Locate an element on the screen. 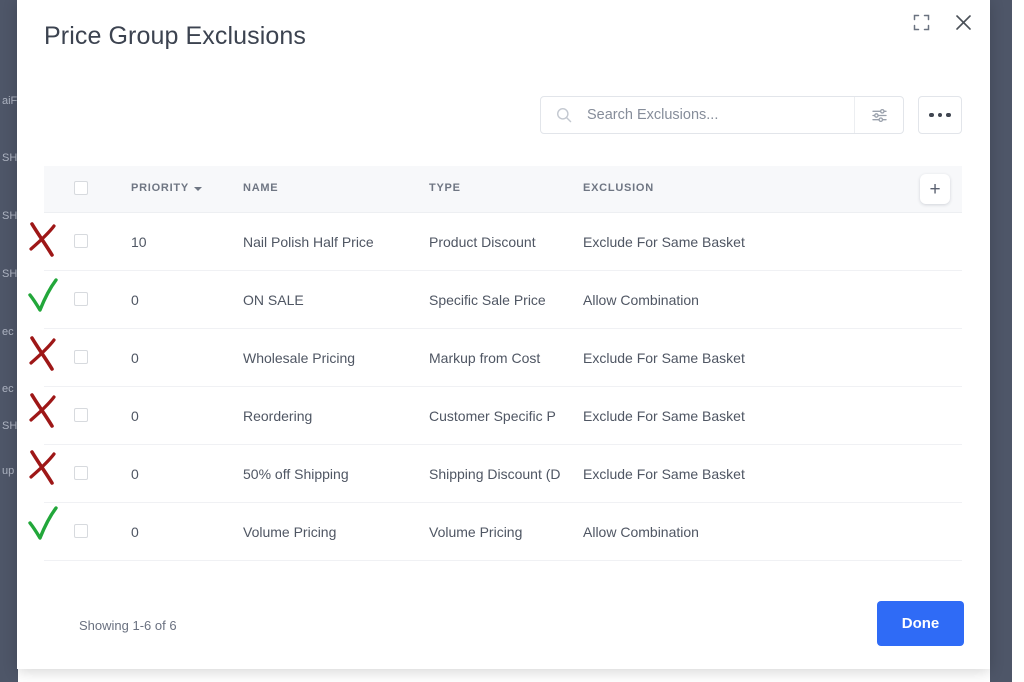 The width and height of the screenshot is (1024, 682). column-header-type: TYPE is located at coordinates (445, 188).